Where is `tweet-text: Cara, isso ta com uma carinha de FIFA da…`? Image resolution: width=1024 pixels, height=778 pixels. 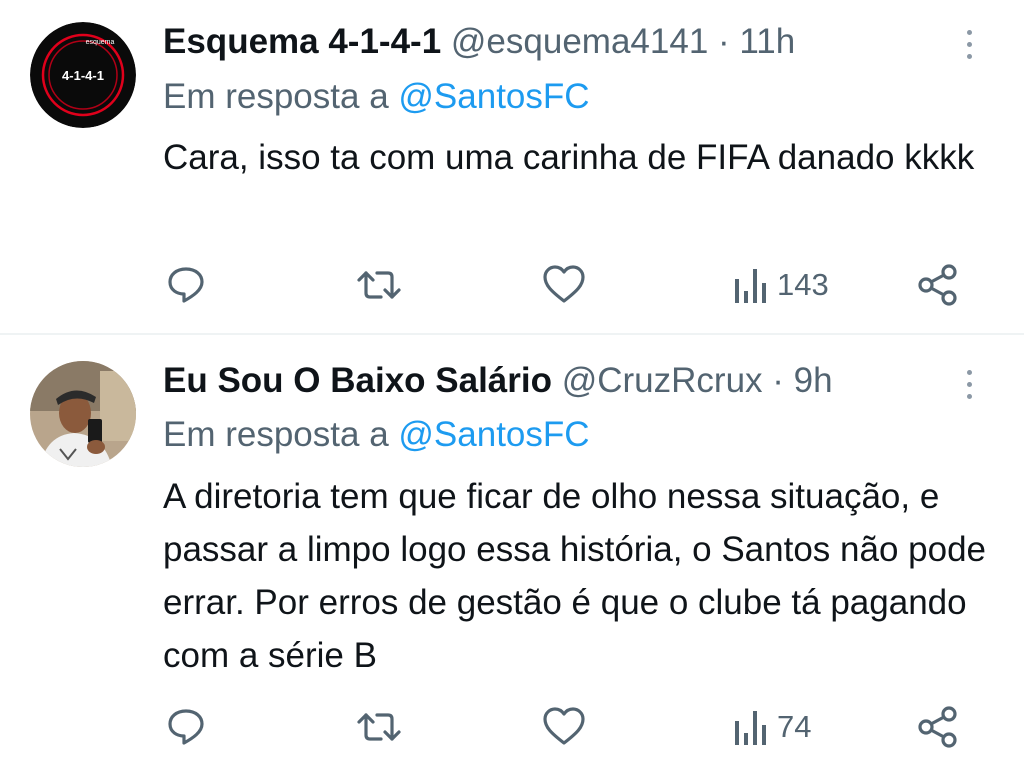 tweet-text: Cara, isso ta com uma carinha de FIFA da… is located at coordinates (569, 157).